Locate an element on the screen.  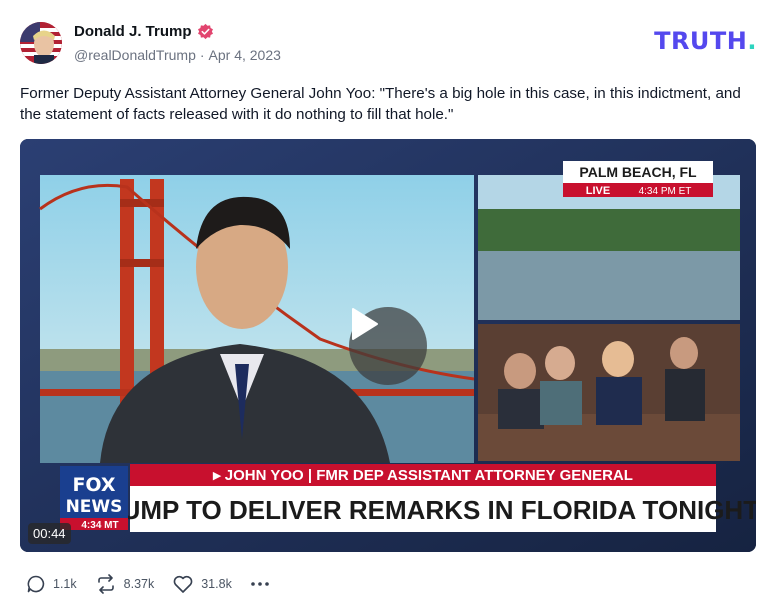
live-time: 4:34 PM ET is located at coordinates (665, 191).